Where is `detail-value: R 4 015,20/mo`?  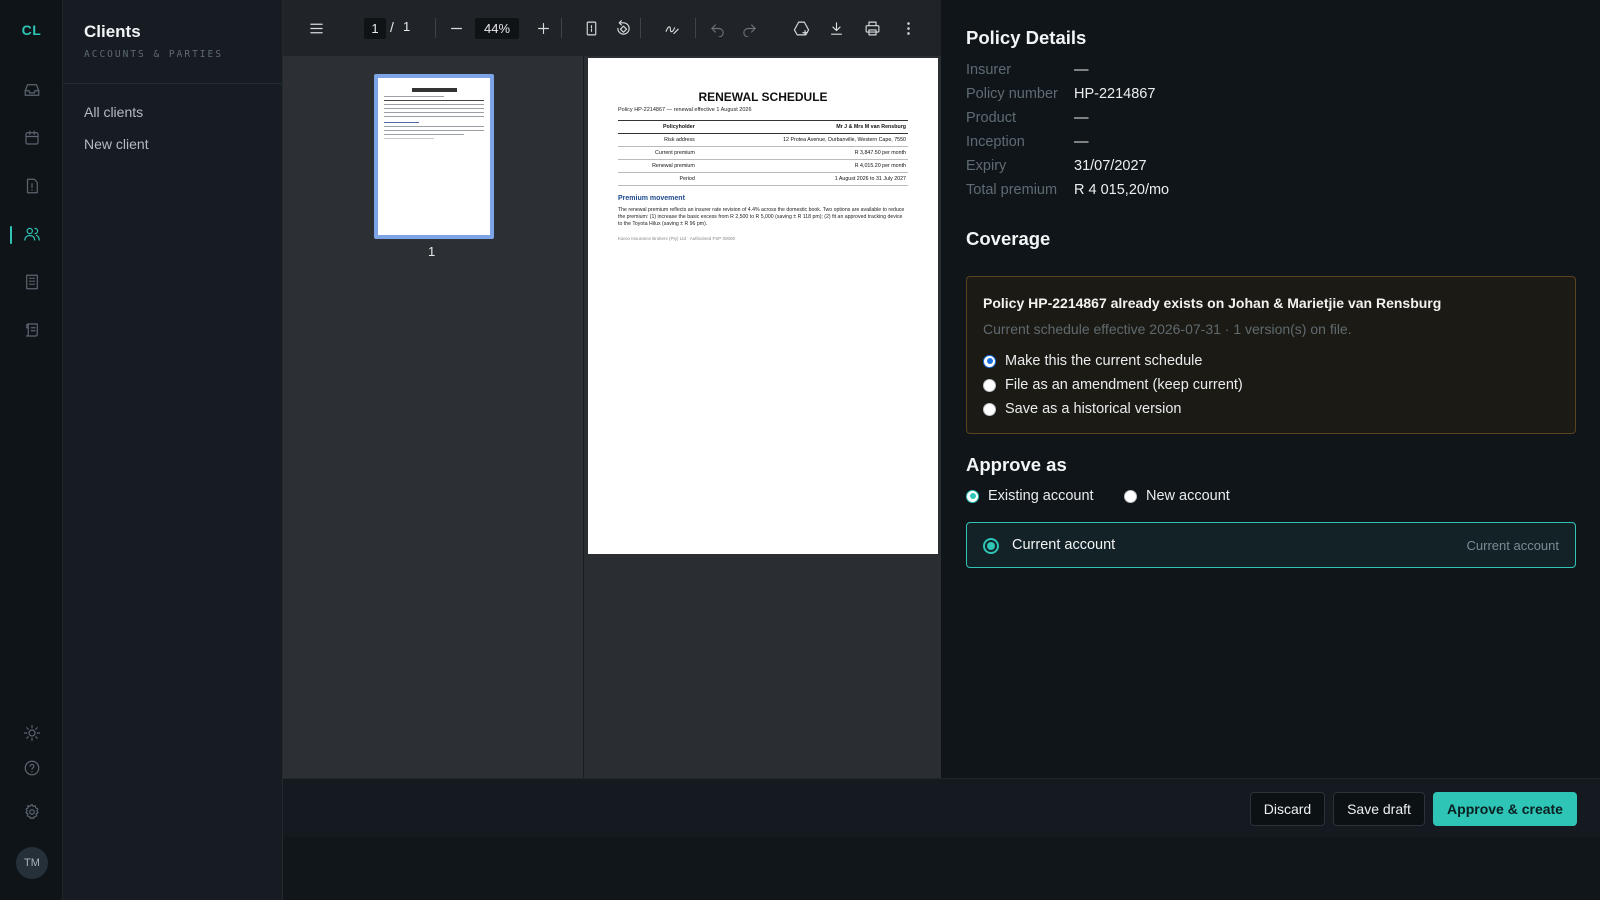 detail-value: R 4 015,20/mo is located at coordinates (1122, 190).